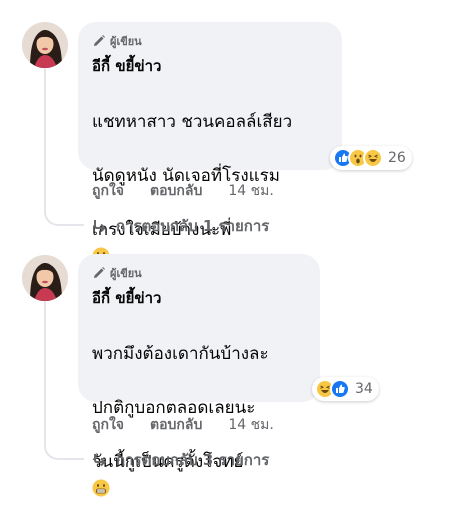  I want to click on reaction-summary: 26, so click(371, 158).